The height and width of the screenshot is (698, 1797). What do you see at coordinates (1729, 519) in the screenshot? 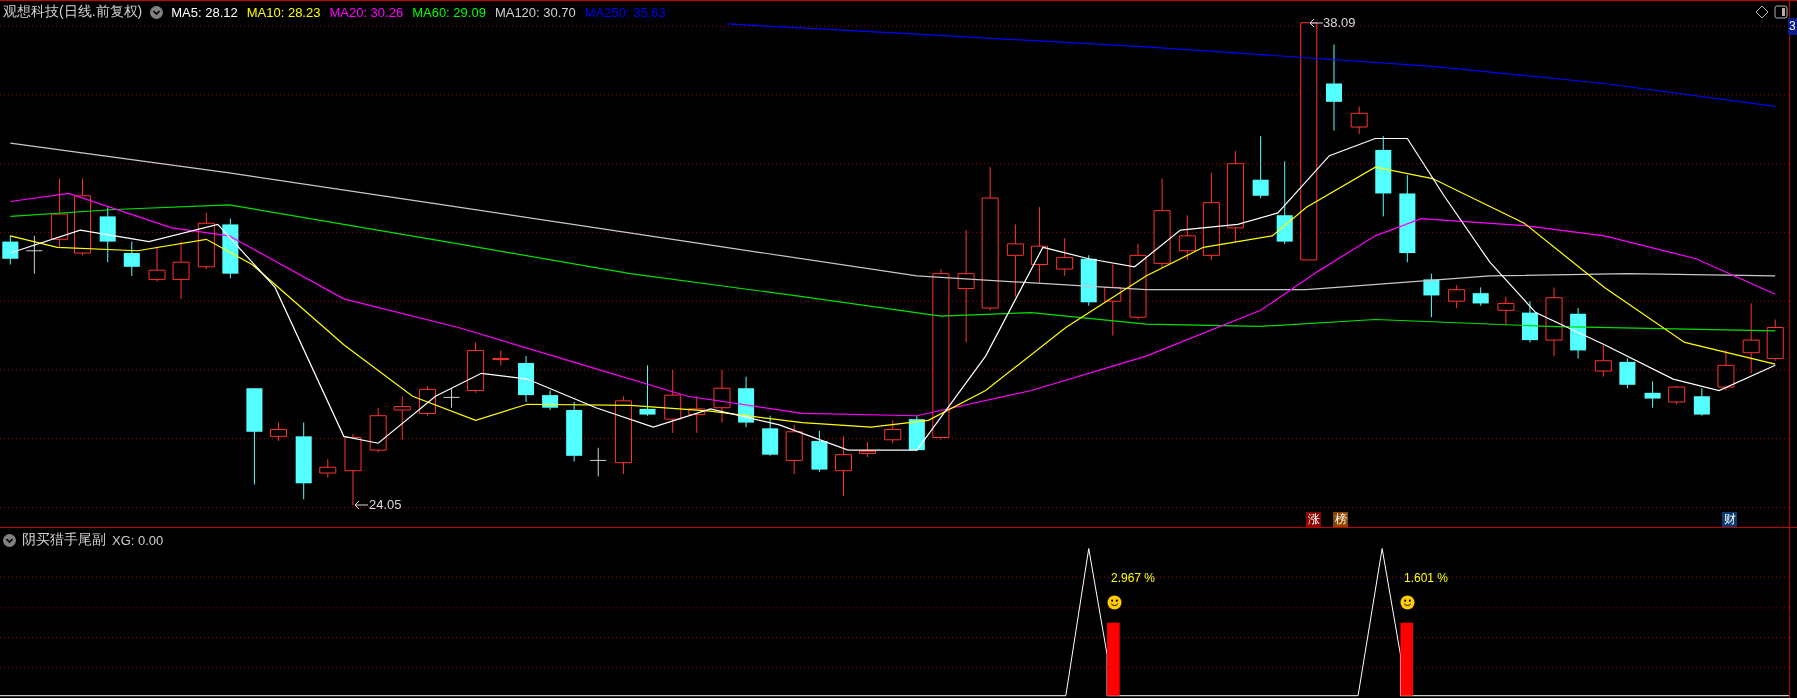
I see `event-badge: 财` at bounding box center [1729, 519].